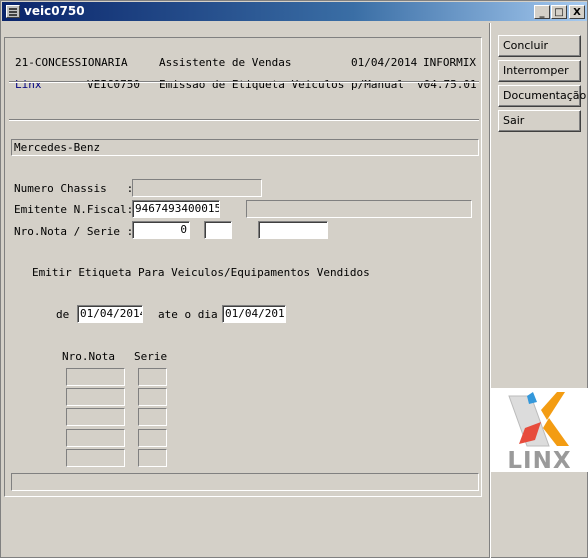 Image resolution: width=588 pixels, height=558 pixels. I want to click on grid-header-serie: Serie, so click(151, 356).